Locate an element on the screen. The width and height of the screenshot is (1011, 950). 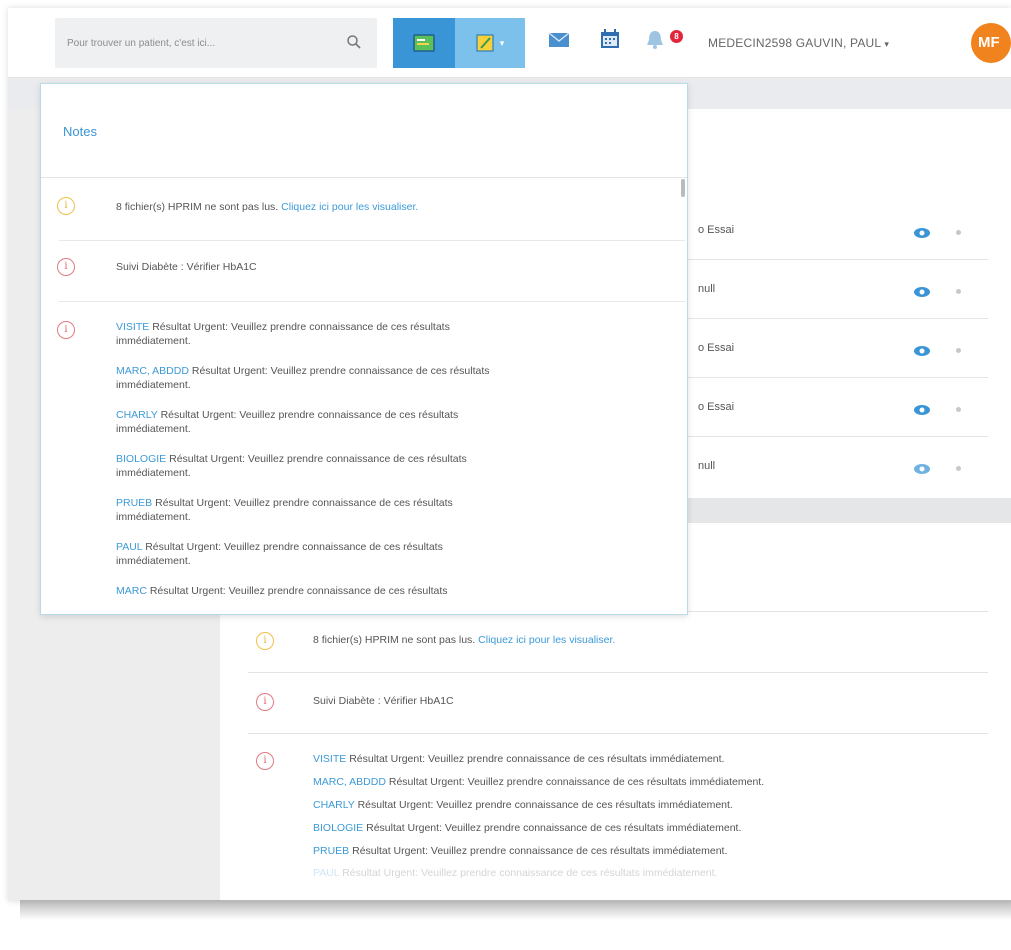
patient-link: MARC is located at coordinates (131, 591).